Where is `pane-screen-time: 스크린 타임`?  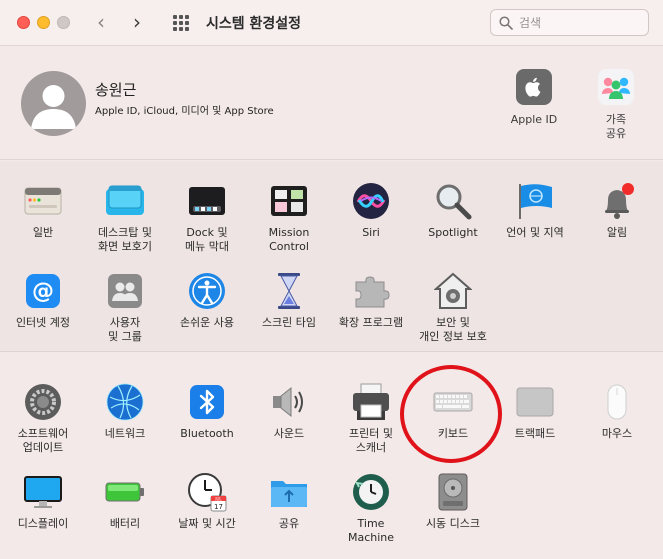 pane-screen-time: 스크린 타임 is located at coordinates (289, 300).